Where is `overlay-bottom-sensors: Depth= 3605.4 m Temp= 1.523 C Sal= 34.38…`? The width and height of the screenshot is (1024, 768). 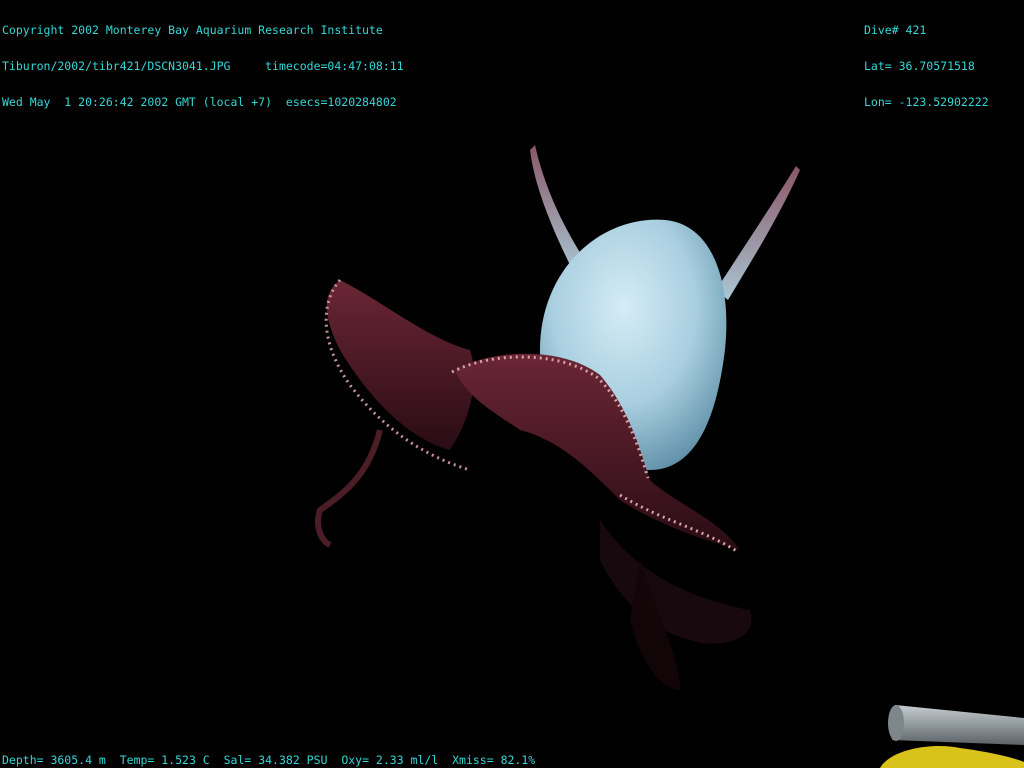 overlay-bottom-sensors: Depth= 3605.4 m Temp= 1.523 C Sal= 34.38… is located at coordinates (268, 760).